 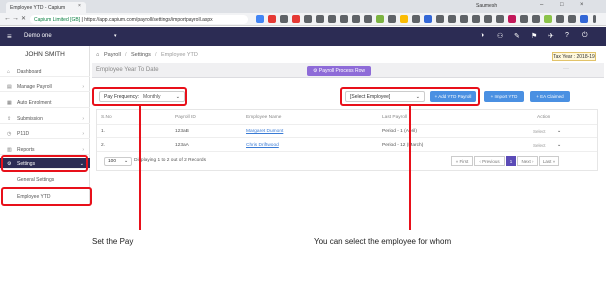 I want to click on menu-icon: ≡, so click(x=9, y=36).